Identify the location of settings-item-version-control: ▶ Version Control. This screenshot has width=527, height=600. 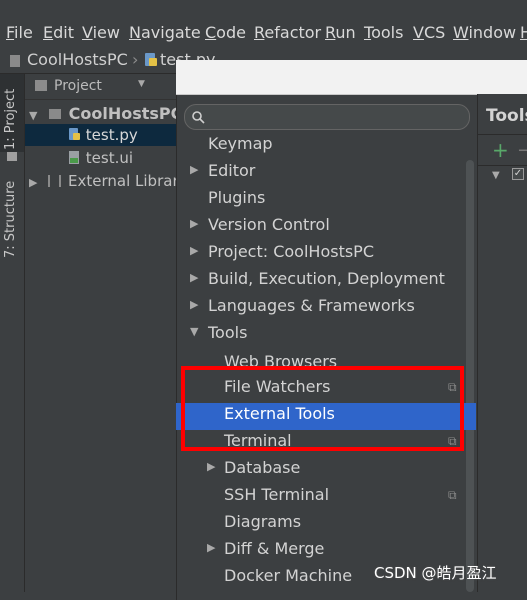
(326, 227).